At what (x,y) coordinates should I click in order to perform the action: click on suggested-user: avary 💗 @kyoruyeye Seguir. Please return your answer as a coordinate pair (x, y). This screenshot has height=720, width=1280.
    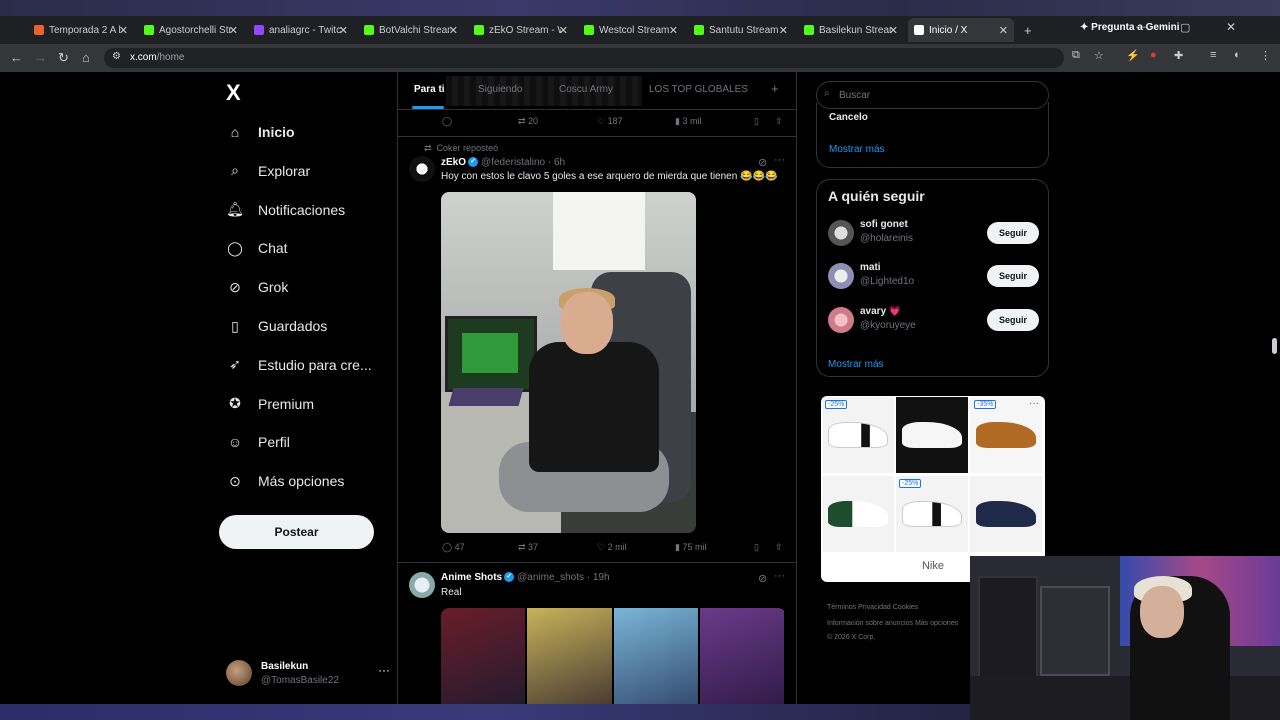
    Looking at the image, I should click on (933, 320).